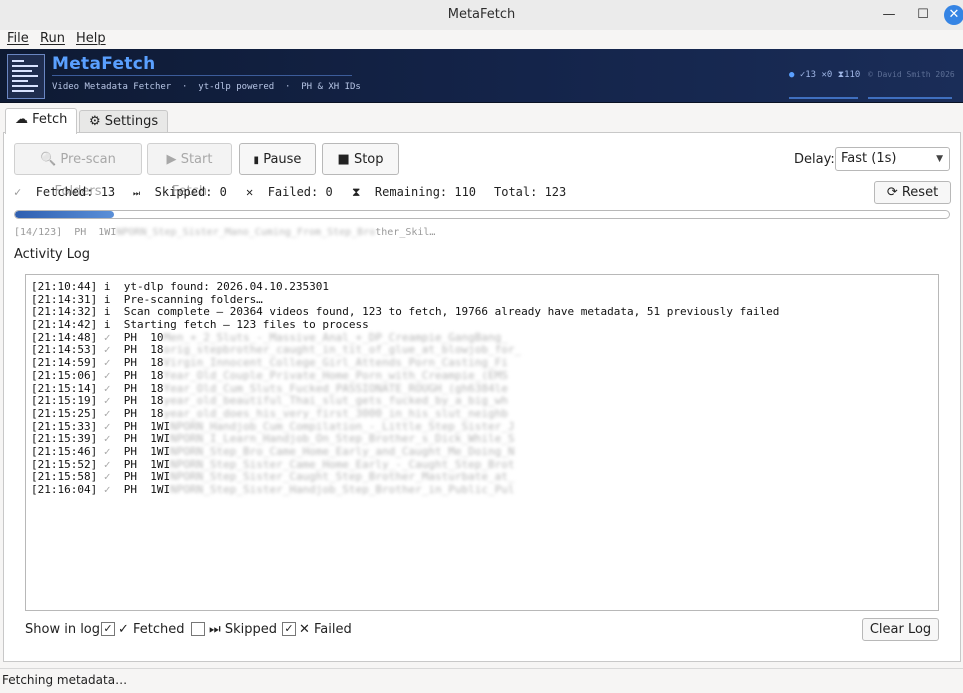 The image size is (963, 693). Describe the element at coordinates (64, 312) in the screenshot. I see `log-timestamp: [21:14:32]` at that location.